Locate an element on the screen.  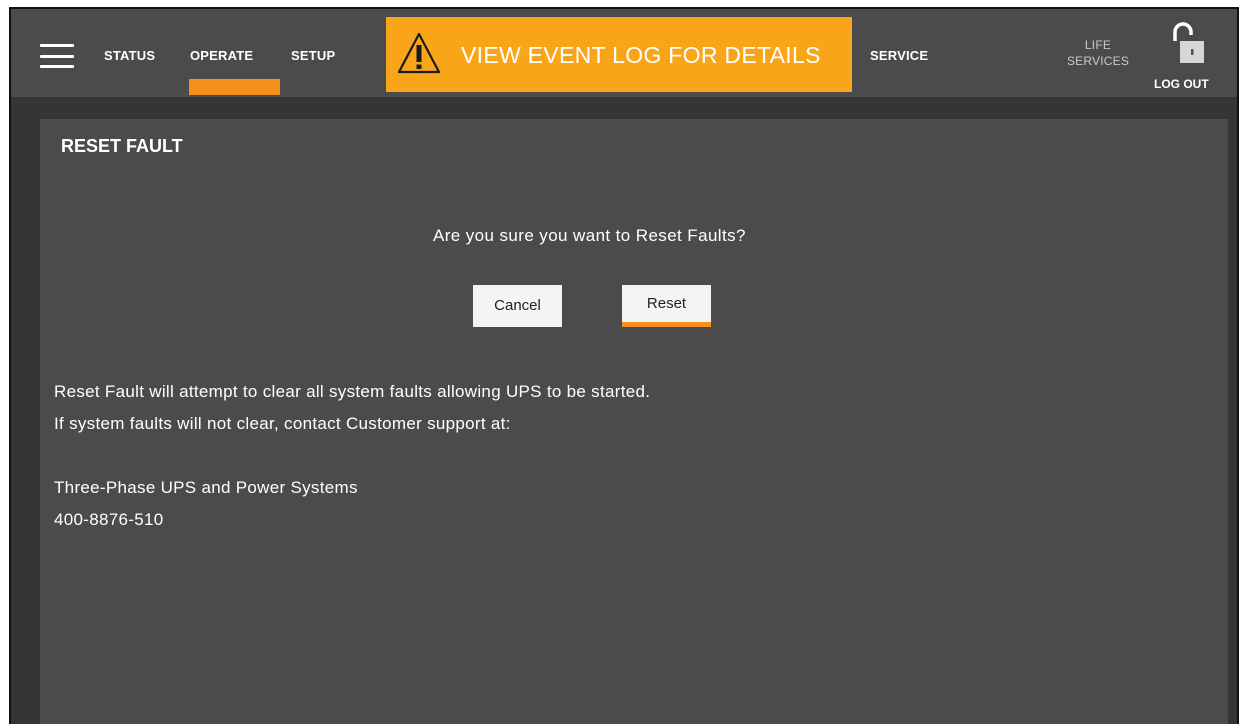
hamburger-menu-icon is located at coordinates (57, 56).